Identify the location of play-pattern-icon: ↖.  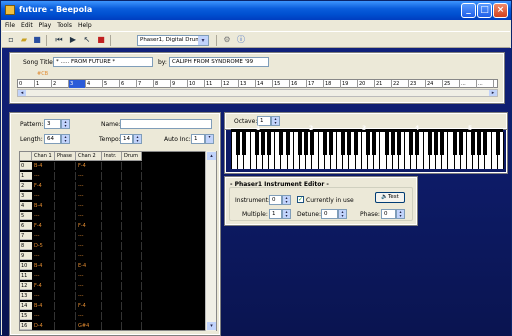
(87, 40).